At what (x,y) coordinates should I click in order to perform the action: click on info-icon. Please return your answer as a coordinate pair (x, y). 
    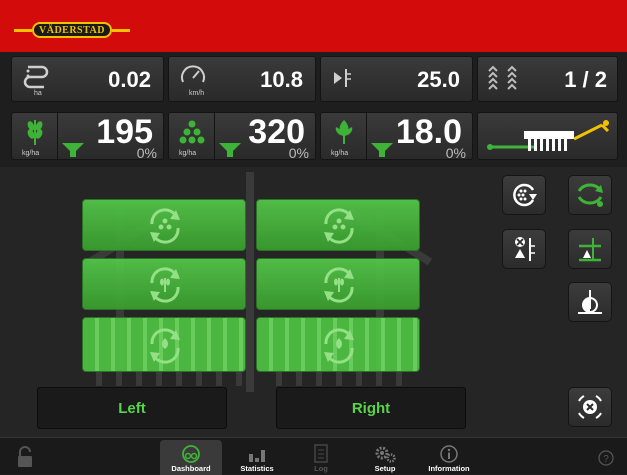
    Looking at the image, I should click on (449, 454).